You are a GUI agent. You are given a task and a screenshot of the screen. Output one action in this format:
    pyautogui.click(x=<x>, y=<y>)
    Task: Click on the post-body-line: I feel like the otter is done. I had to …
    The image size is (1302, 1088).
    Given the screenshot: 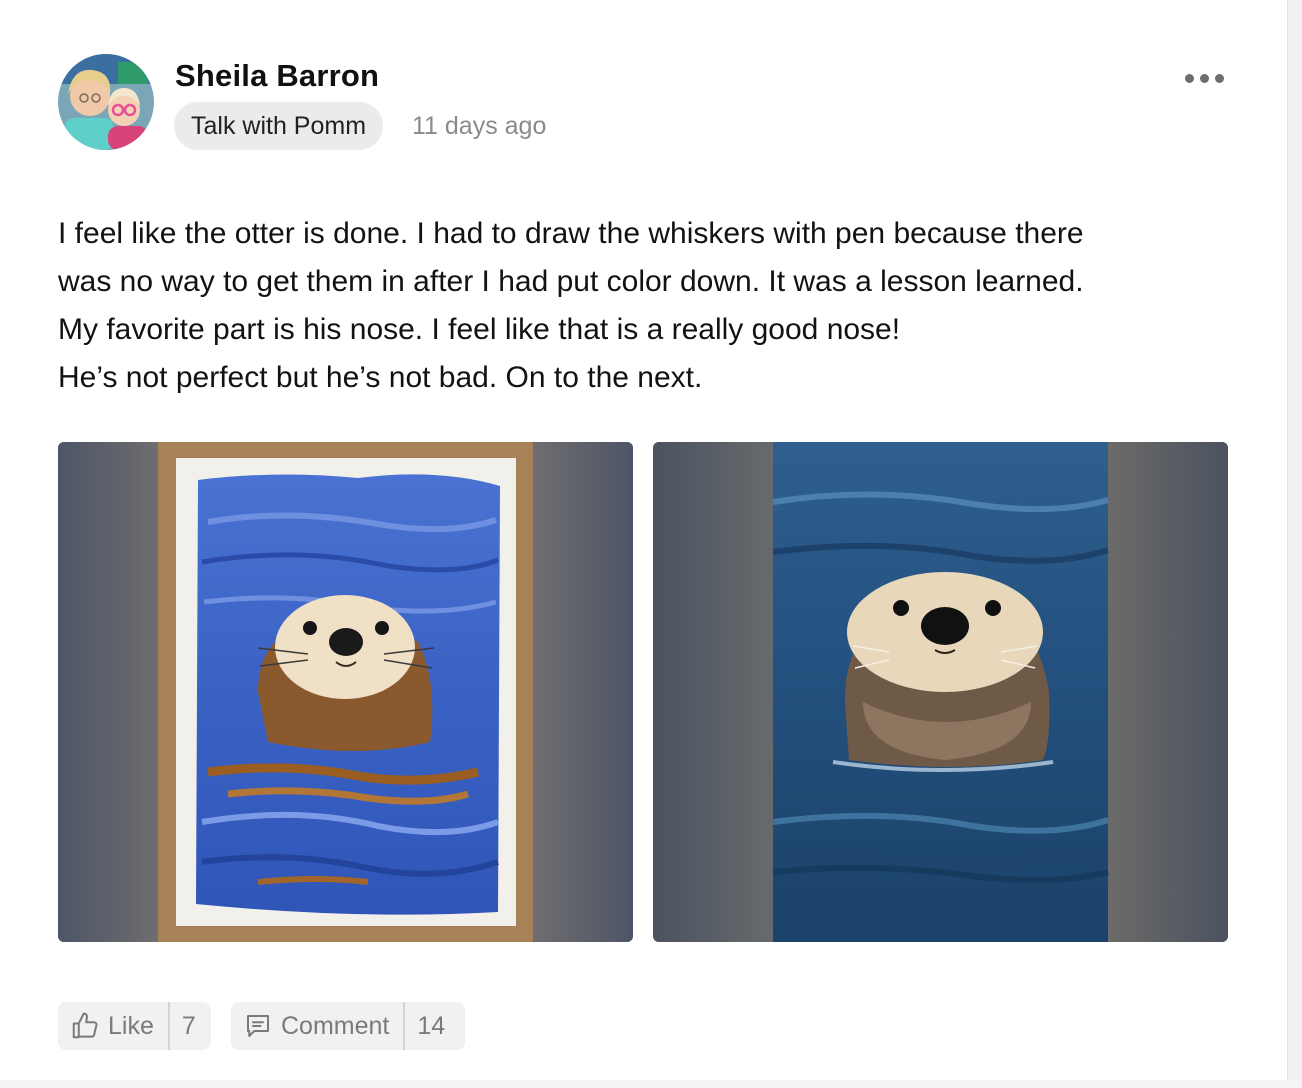 What is the action you would take?
    pyautogui.click(x=571, y=233)
    